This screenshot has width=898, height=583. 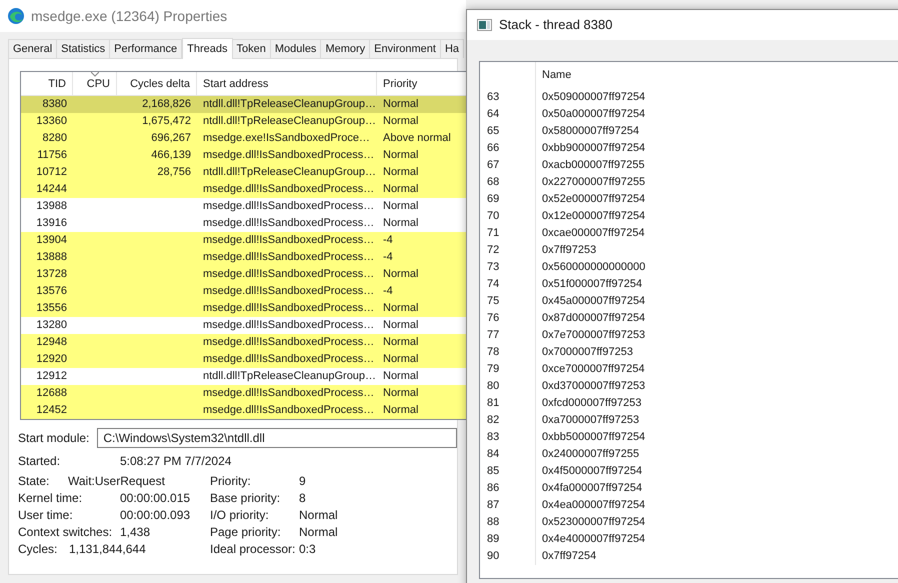 What do you see at coordinates (296, 48) in the screenshot?
I see `tab: Modules` at bounding box center [296, 48].